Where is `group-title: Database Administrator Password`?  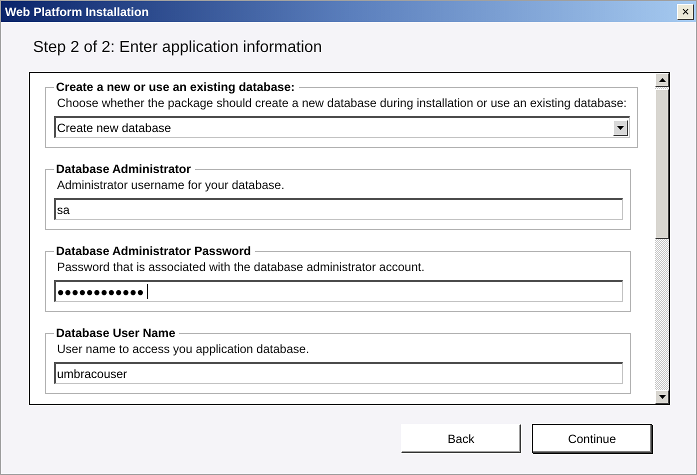 group-title: Database Administrator Password is located at coordinates (153, 251).